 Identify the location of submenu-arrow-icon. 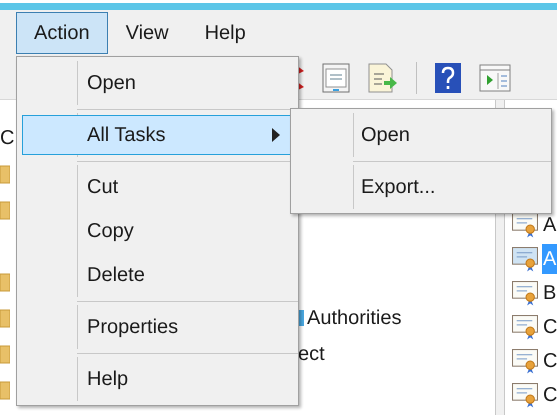
(276, 135).